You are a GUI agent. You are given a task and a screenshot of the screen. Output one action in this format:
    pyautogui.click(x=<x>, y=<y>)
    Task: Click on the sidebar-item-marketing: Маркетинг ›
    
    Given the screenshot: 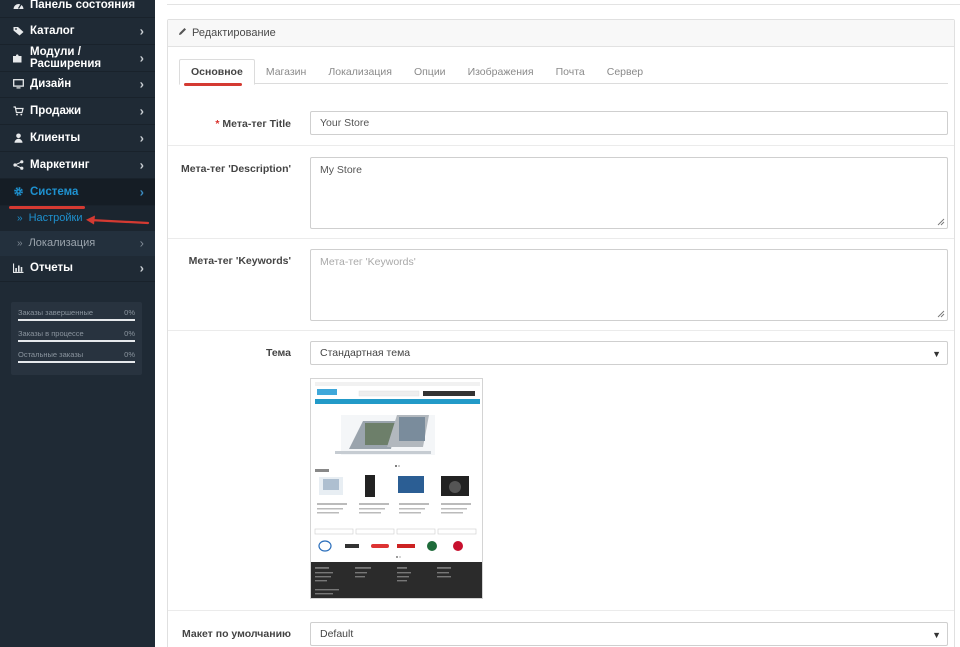 What is the action you would take?
    pyautogui.click(x=77, y=165)
    